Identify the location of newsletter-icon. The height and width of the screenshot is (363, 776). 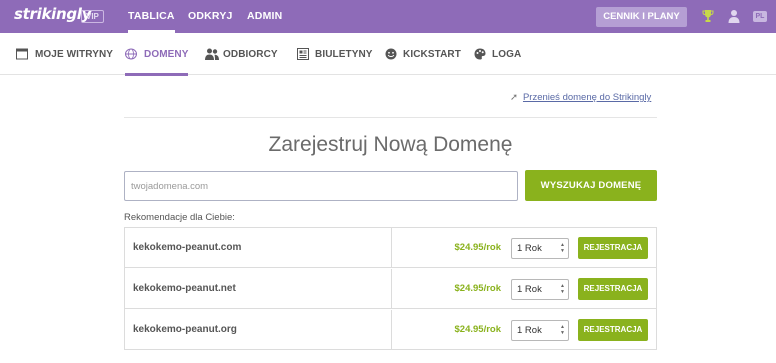
(303, 54).